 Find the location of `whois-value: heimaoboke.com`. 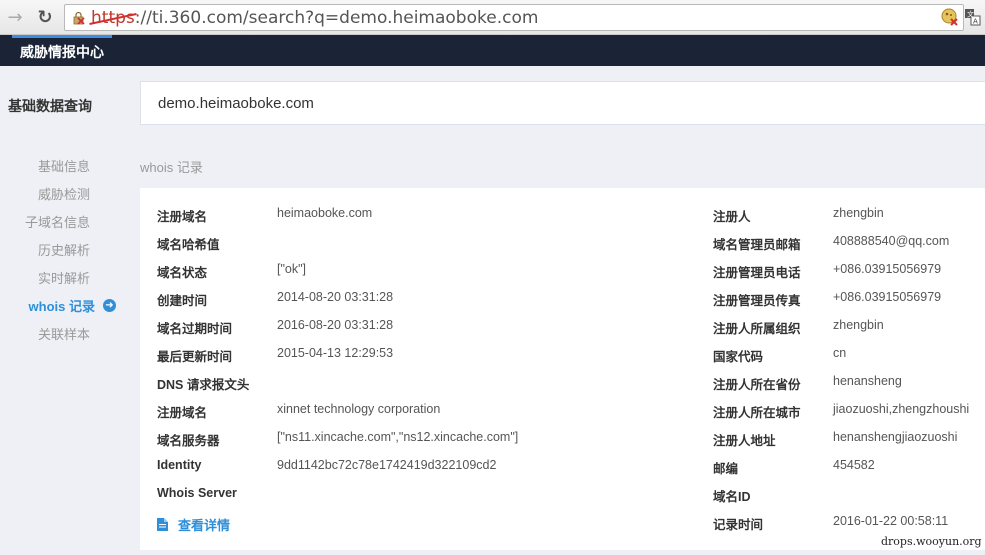

whois-value: heimaoboke.com is located at coordinates (325, 213).